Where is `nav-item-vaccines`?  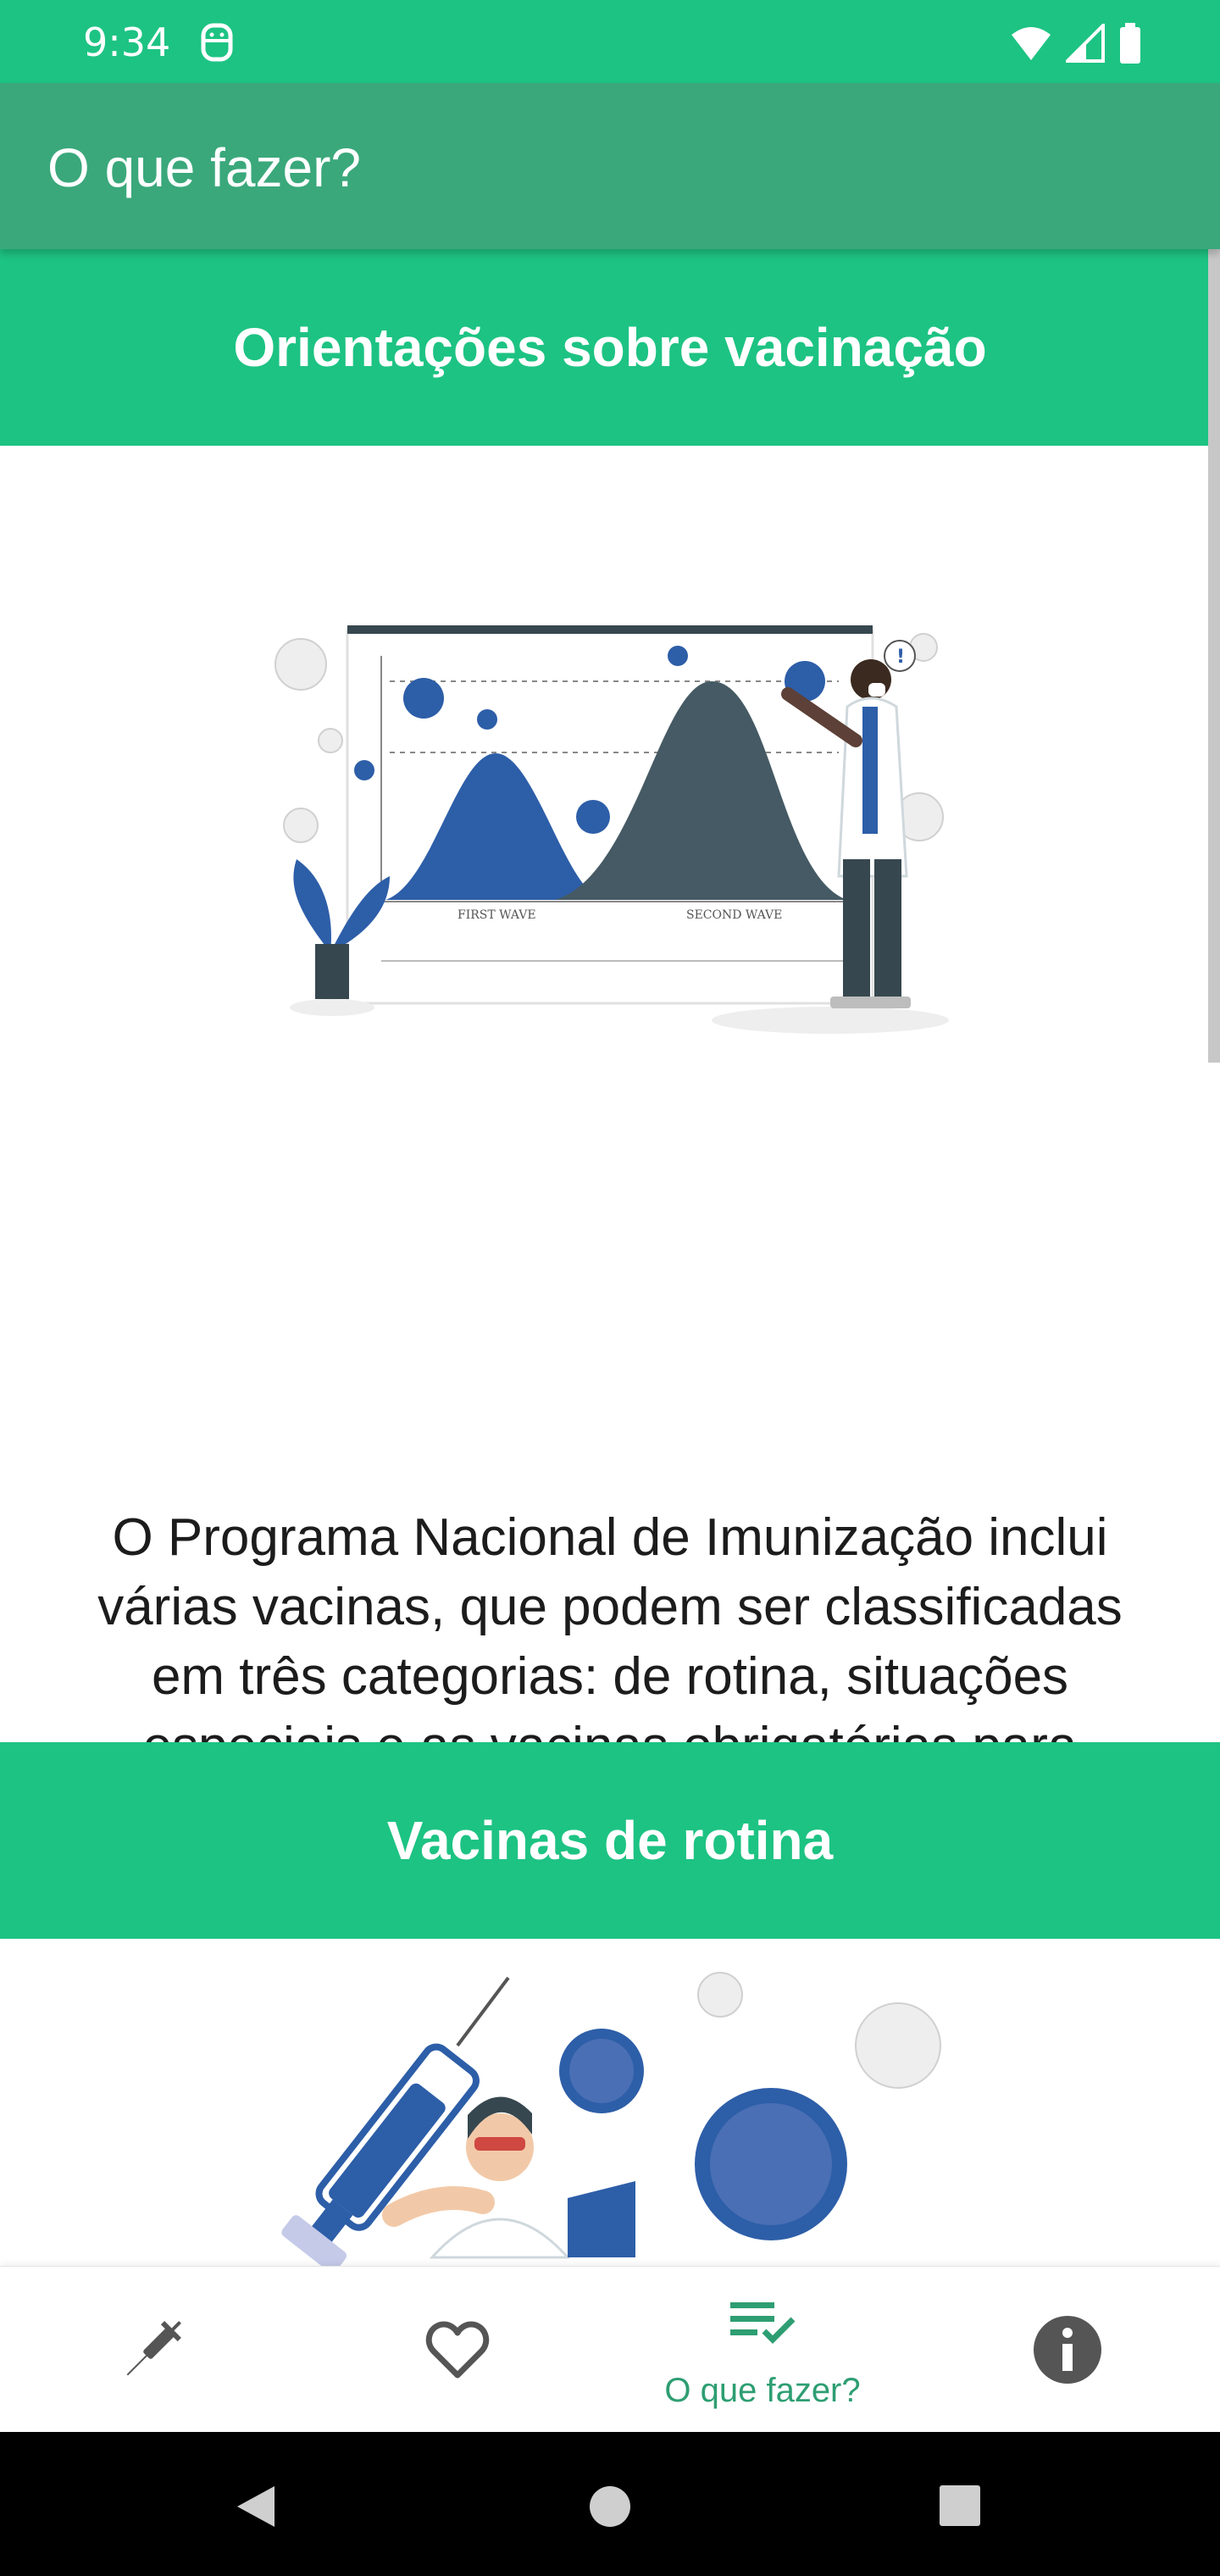 nav-item-vaccines is located at coordinates (152, 2350).